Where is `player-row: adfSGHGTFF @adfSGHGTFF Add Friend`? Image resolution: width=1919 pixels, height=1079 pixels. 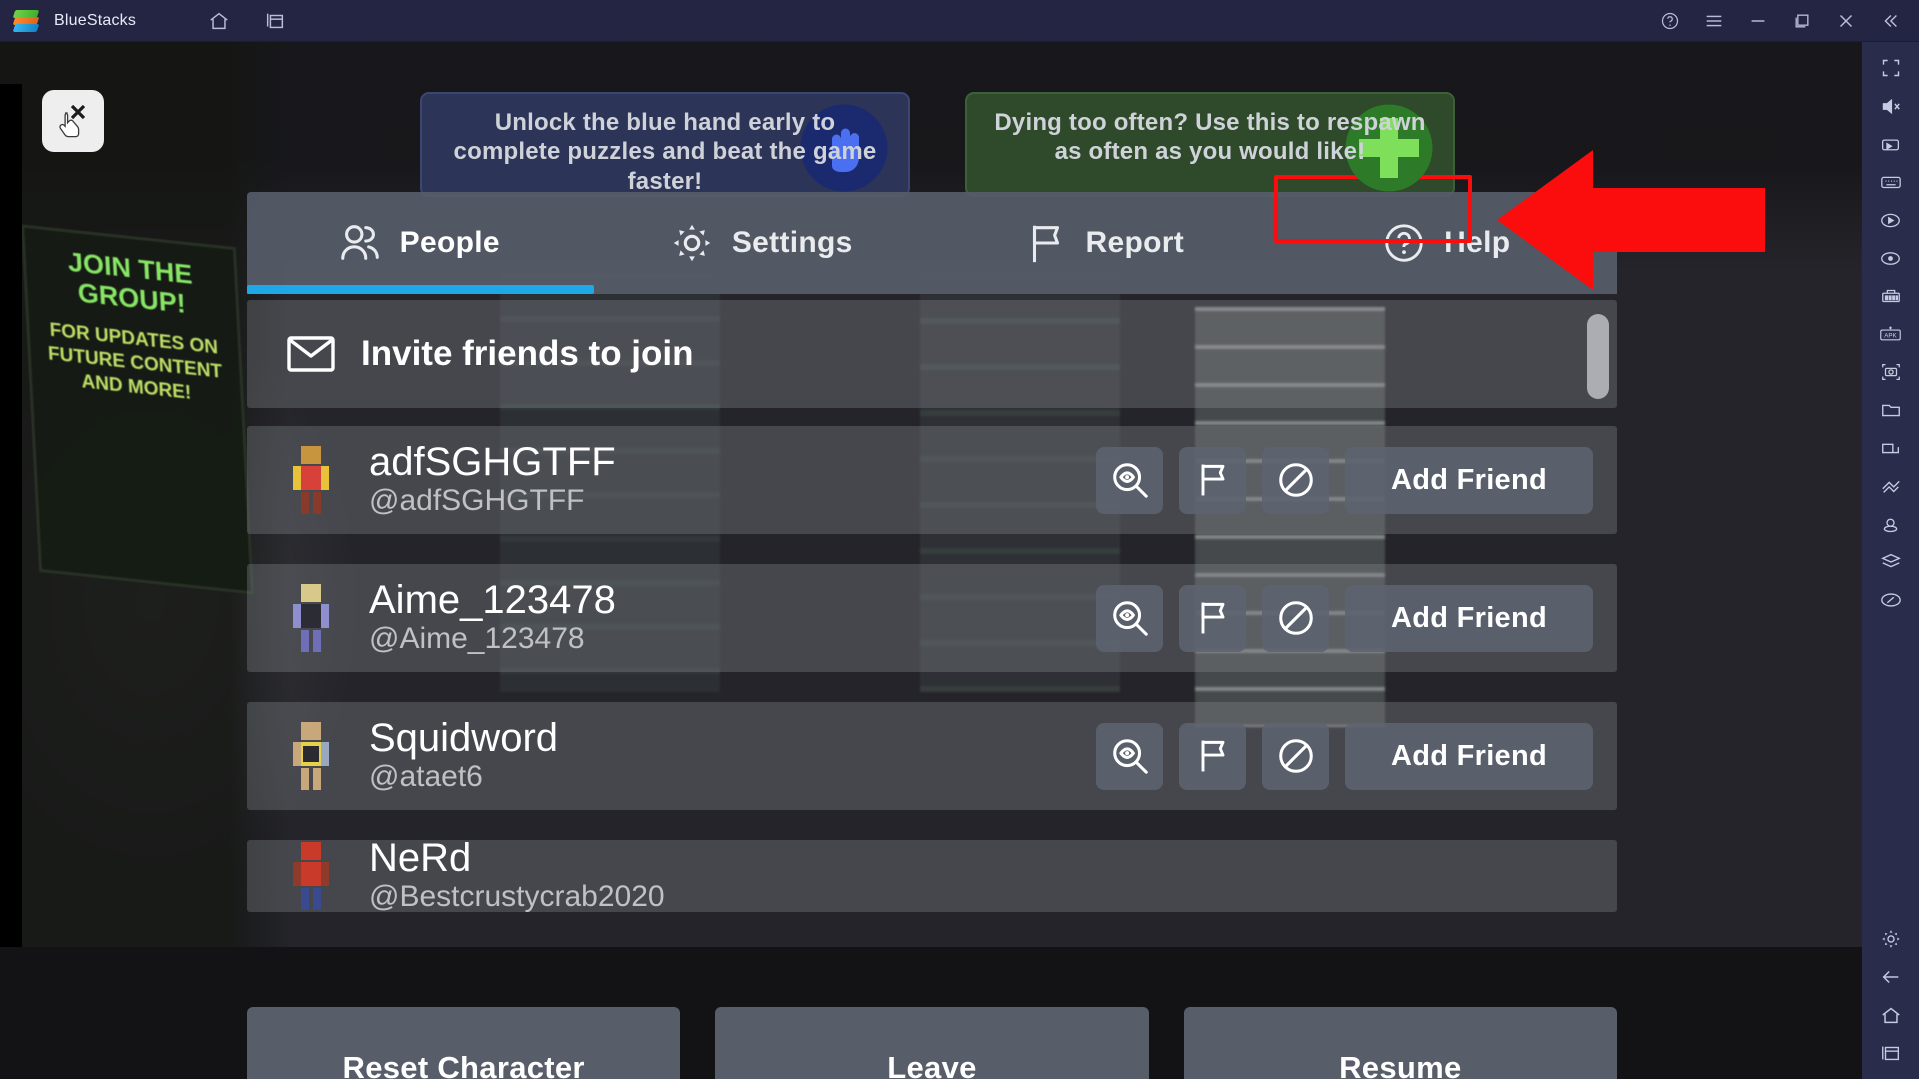 player-row: adfSGHGTFF @adfSGHGTFF Add Friend is located at coordinates (932, 480).